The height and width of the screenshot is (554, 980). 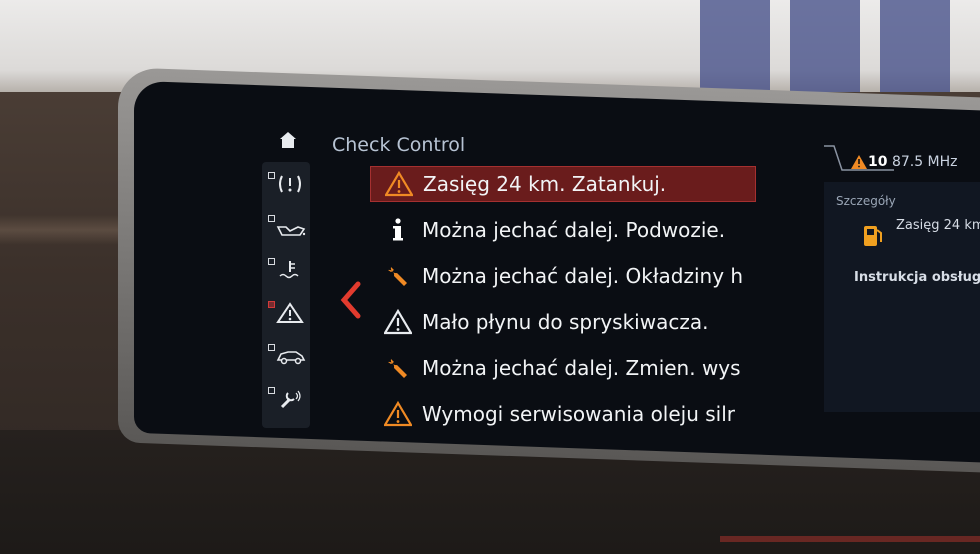 I want to click on category-checkbox-checked, so click(x=271, y=304).